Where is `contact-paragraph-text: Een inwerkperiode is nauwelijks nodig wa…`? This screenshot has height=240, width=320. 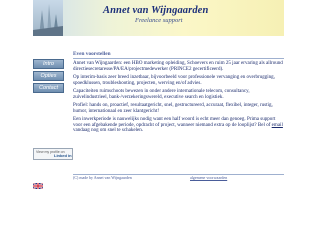 contact-paragraph-text: Een inwerkperiode is nauwelijks nodig wa… is located at coordinates (174, 122).